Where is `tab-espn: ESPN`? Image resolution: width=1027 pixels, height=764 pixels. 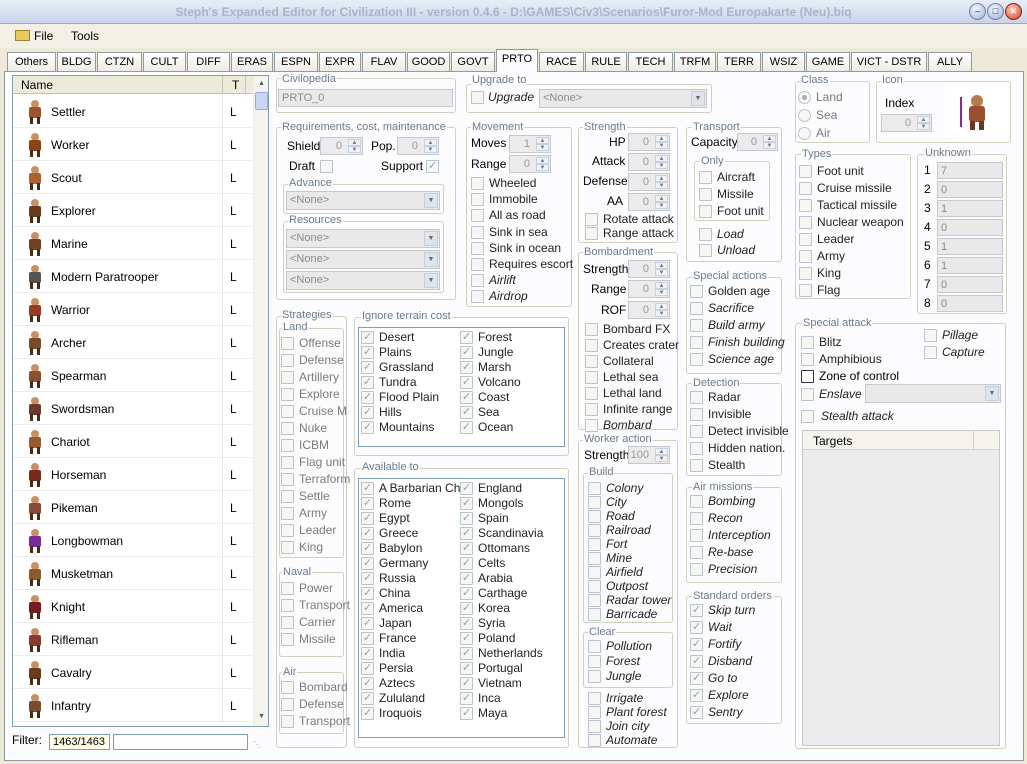
tab-espn: ESPN is located at coordinates (296, 61).